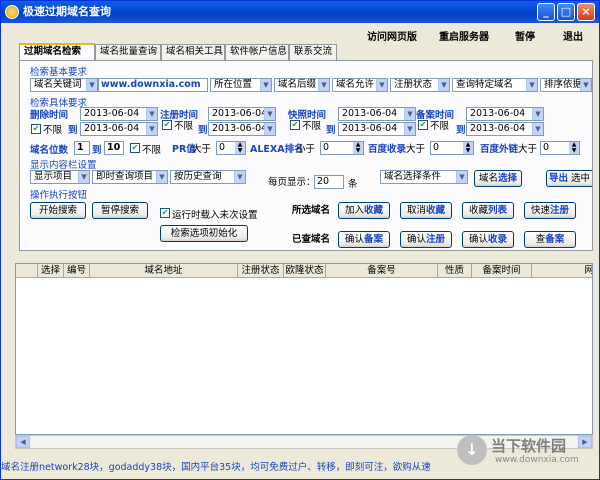  I want to click on instant-items-select: 即时查询项目 ▼, so click(130, 177).